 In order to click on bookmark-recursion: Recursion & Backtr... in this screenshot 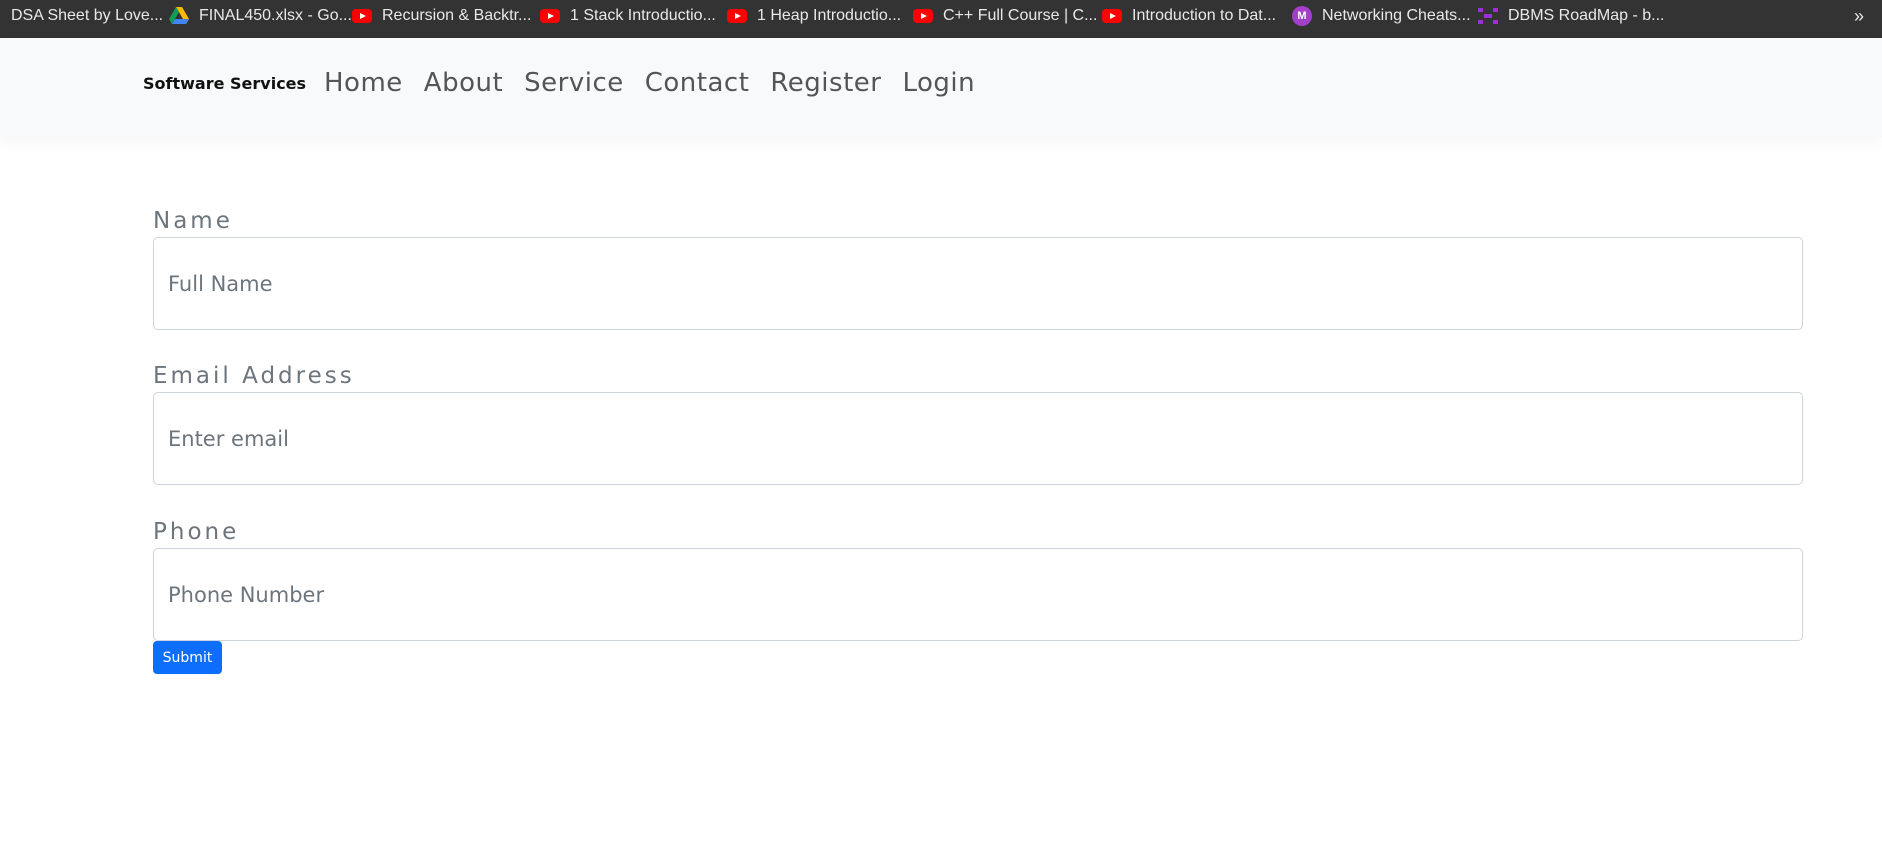, I will do `click(441, 16)`.